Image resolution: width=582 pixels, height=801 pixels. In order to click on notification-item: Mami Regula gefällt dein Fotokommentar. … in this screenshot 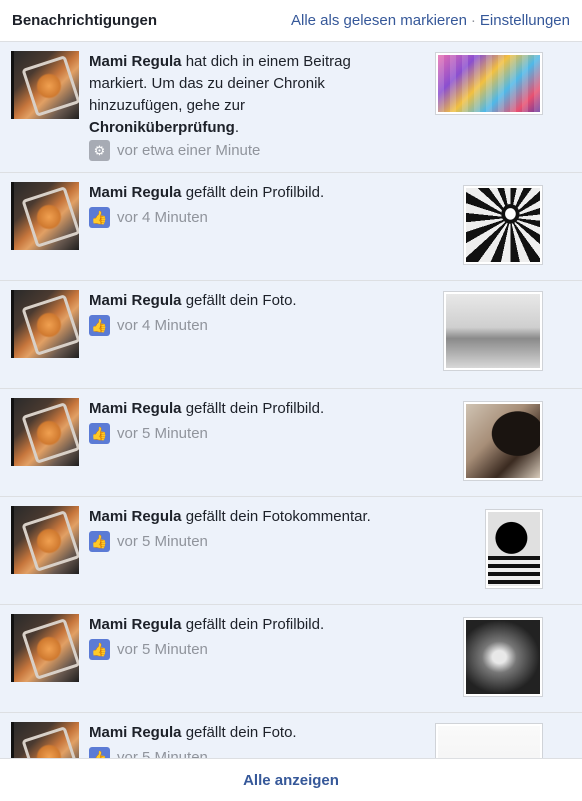, I will do `click(291, 551)`.